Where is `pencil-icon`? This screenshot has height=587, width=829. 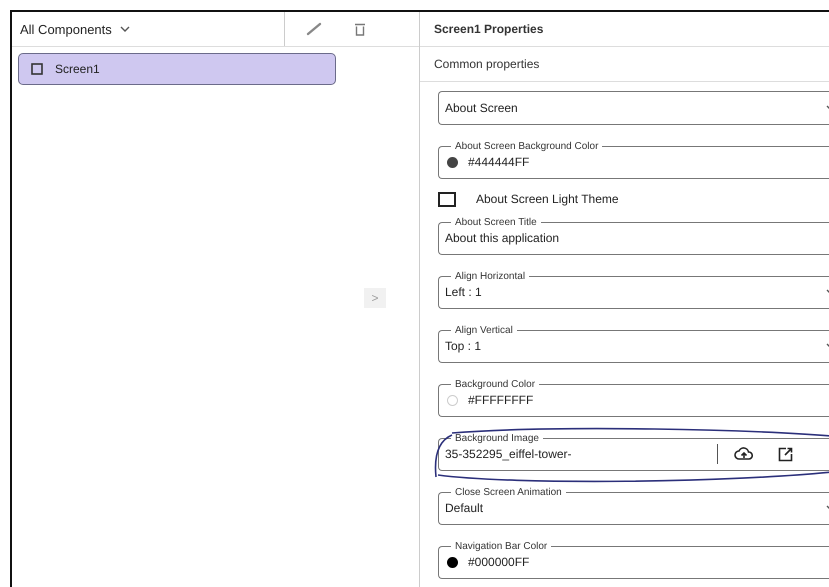 pencil-icon is located at coordinates (314, 29).